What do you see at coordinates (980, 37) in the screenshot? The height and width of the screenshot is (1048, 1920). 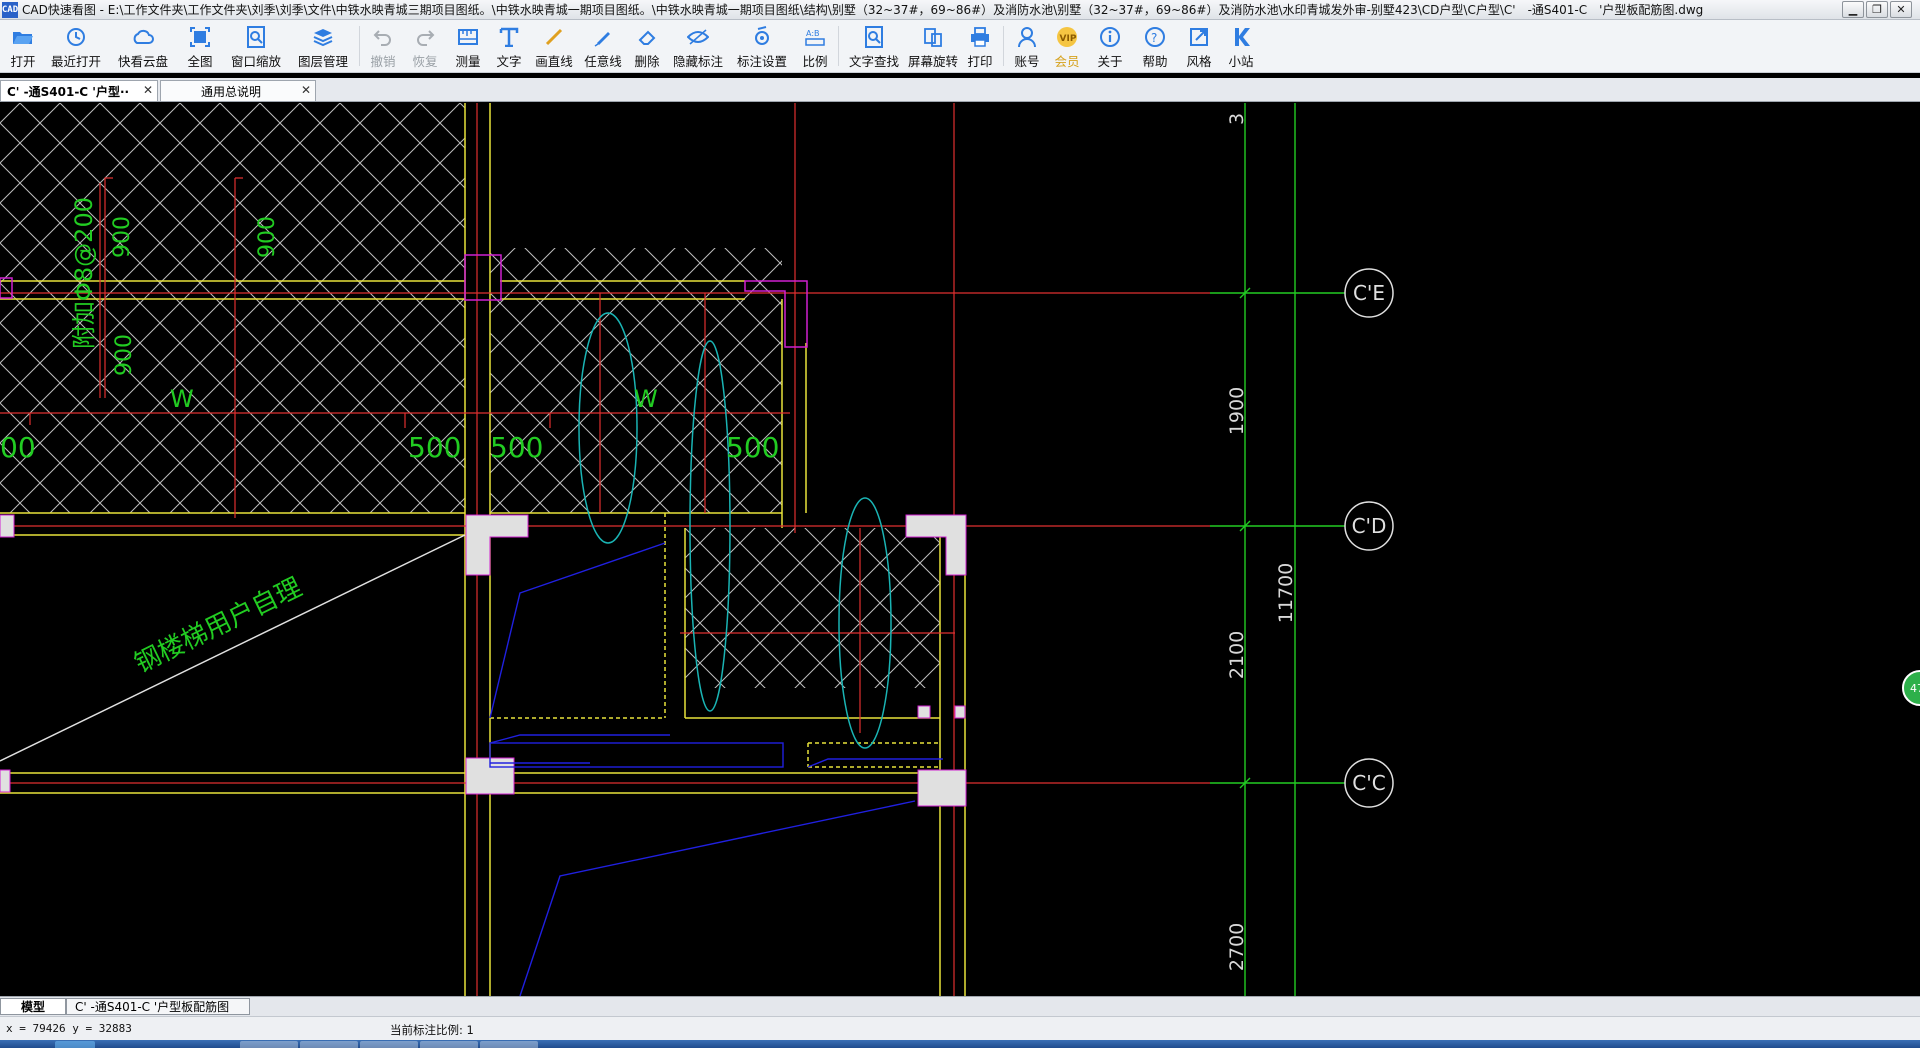 I see `print-icon` at bounding box center [980, 37].